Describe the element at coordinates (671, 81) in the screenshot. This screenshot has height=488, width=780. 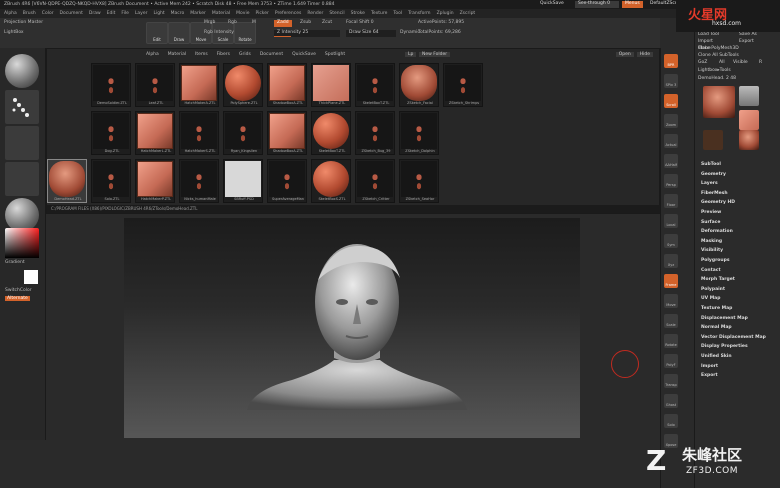
I see `view-button-spix-3: SPix 3` at that location.